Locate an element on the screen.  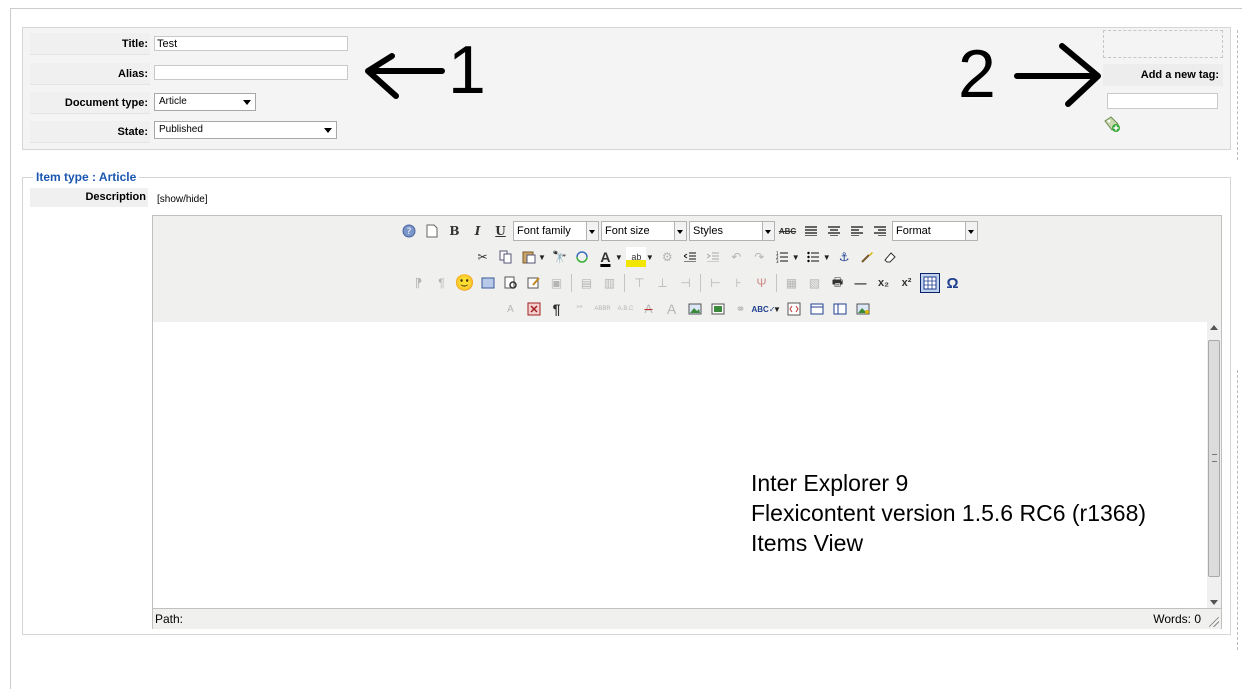
style-props-icon: A is located at coordinates (511, 309).